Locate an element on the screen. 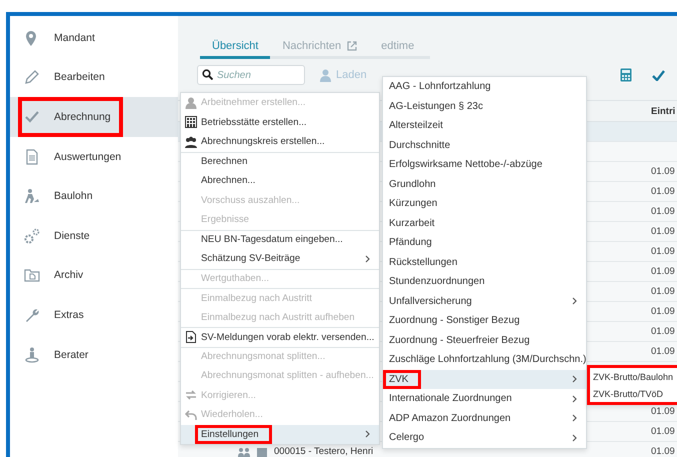  menu-item: Zuordnung - Sonstiger Bezug is located at coordinates (484, 320).